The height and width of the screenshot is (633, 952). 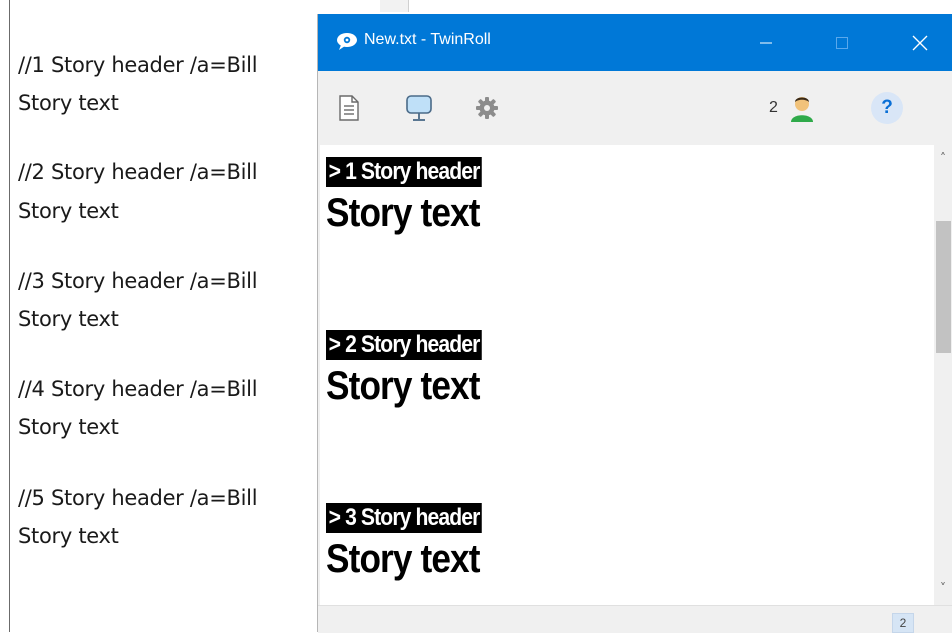 I want to click on maximize-button, so click(x=842, y=42).